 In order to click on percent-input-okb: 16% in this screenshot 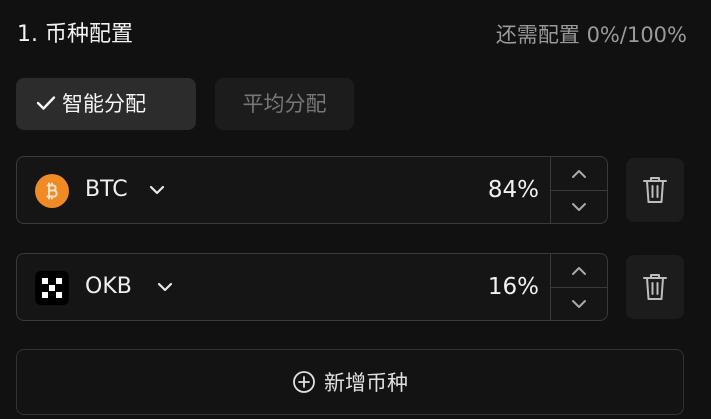, I will do `click(513, 287)`.